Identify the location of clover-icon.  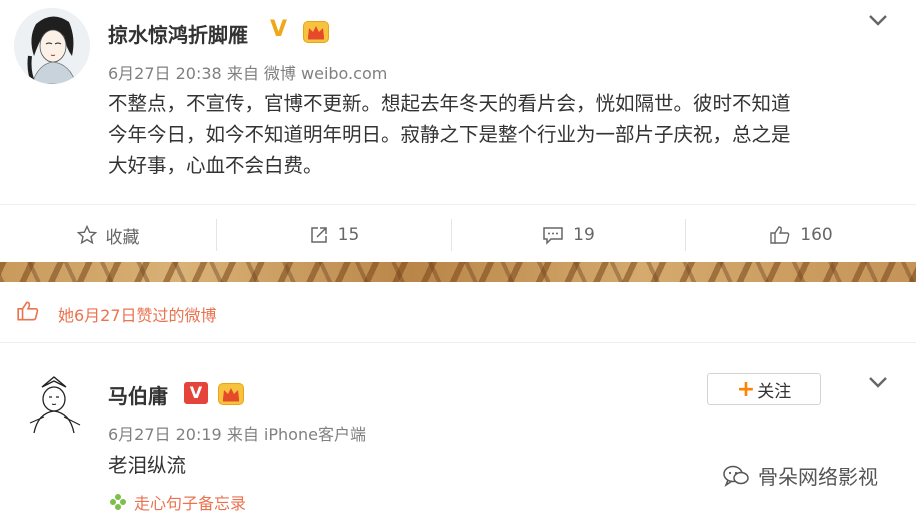
(118, 502).